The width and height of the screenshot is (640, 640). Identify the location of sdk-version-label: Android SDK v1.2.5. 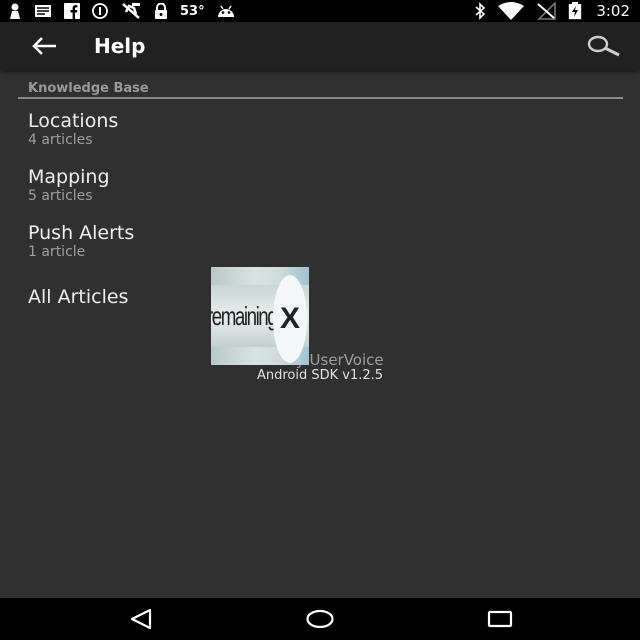
(320, 375).